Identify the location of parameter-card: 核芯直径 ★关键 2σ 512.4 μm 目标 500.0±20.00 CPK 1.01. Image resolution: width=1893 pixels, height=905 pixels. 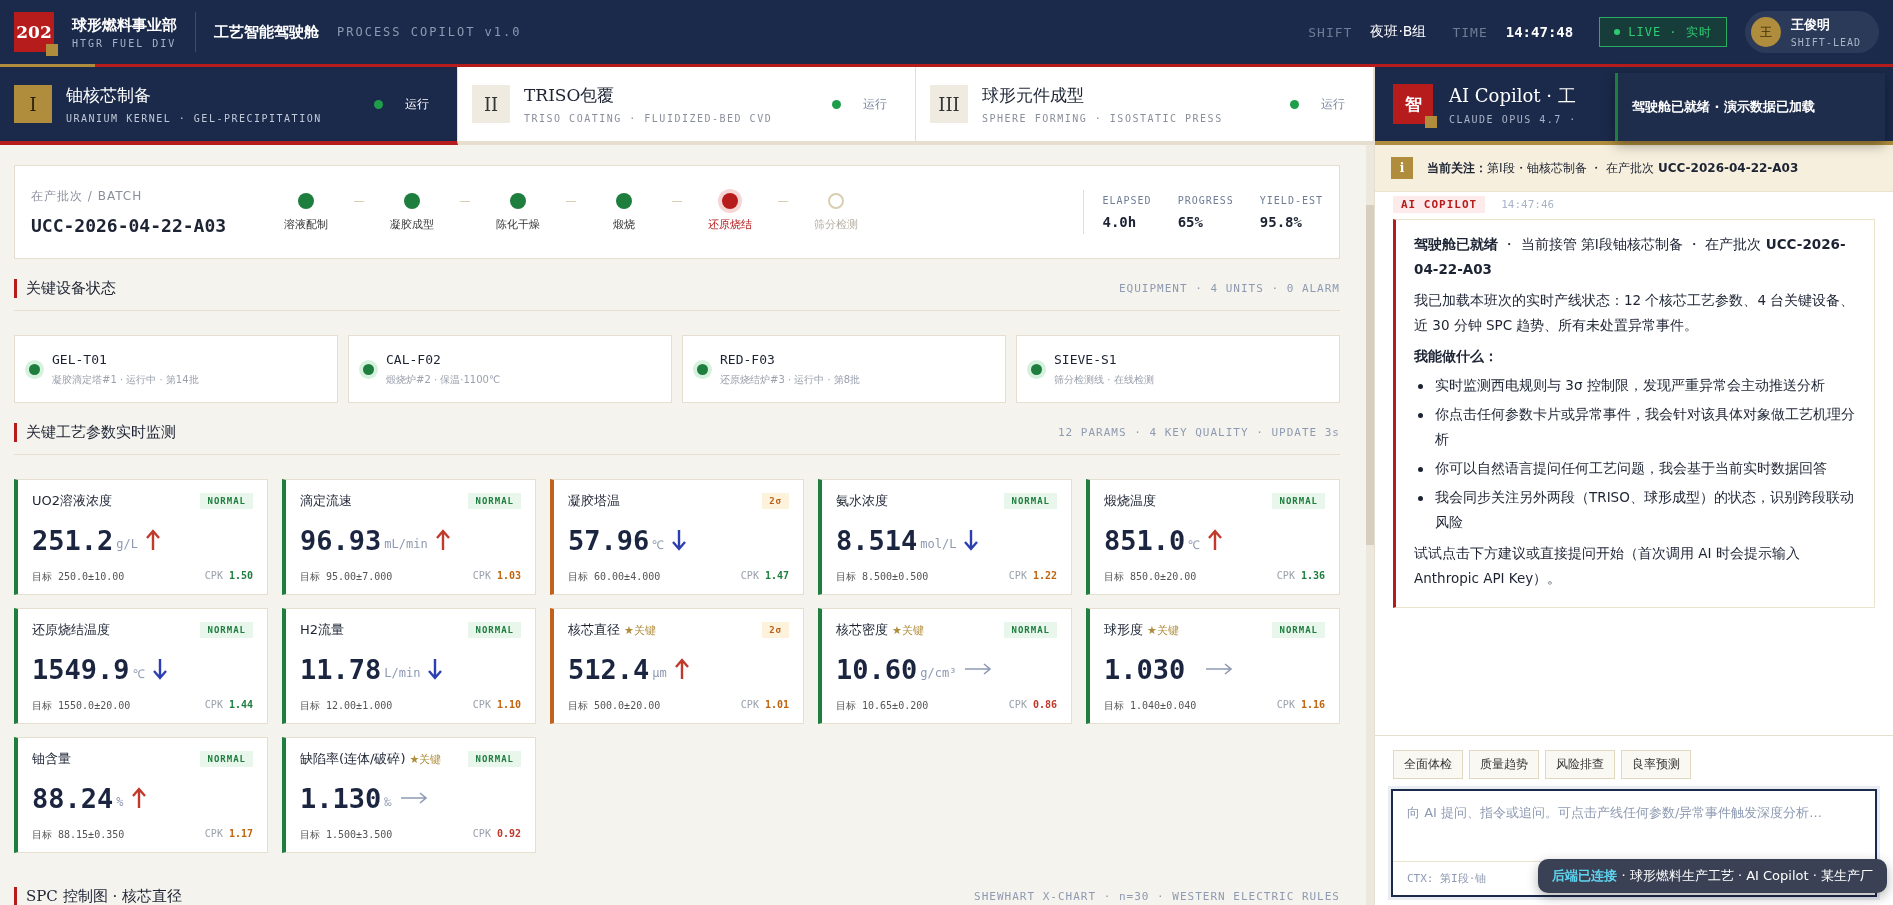
(677, 666).